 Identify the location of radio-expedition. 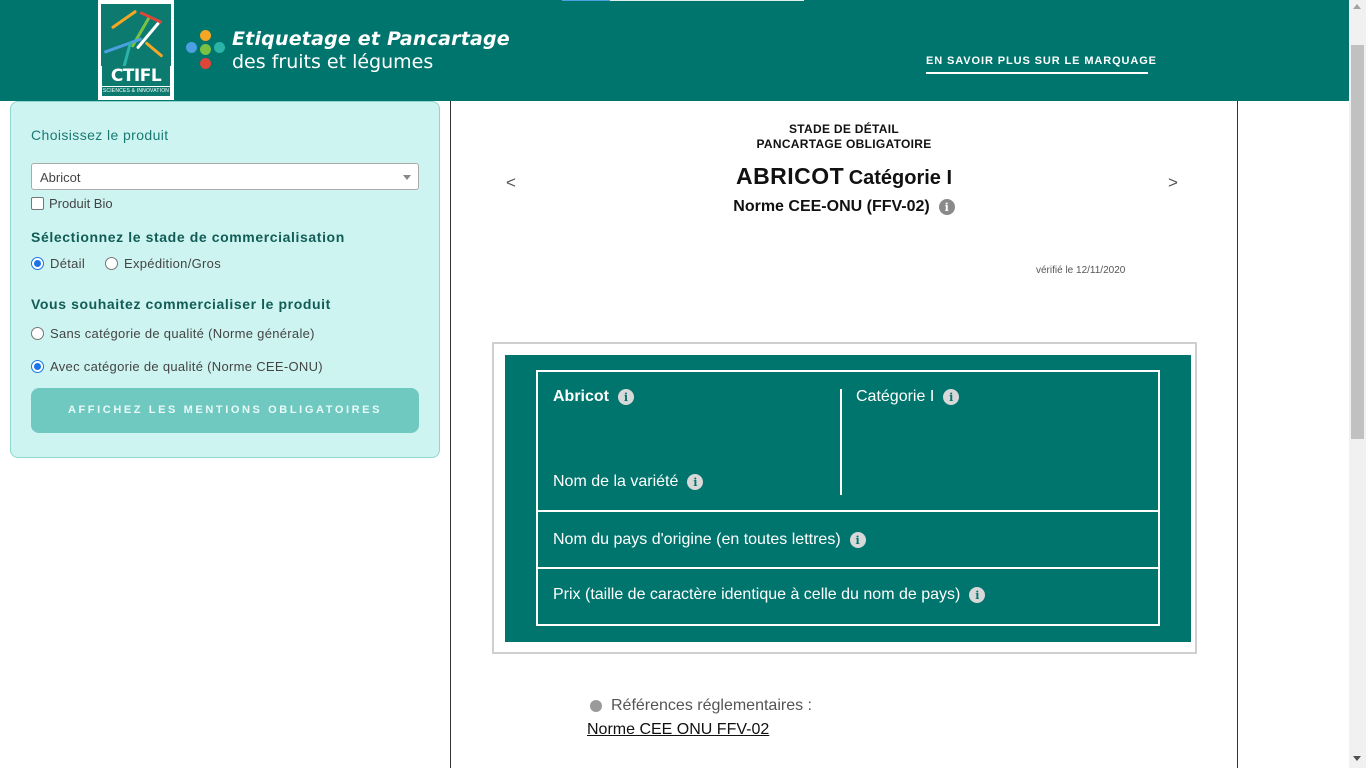
(111, 263).